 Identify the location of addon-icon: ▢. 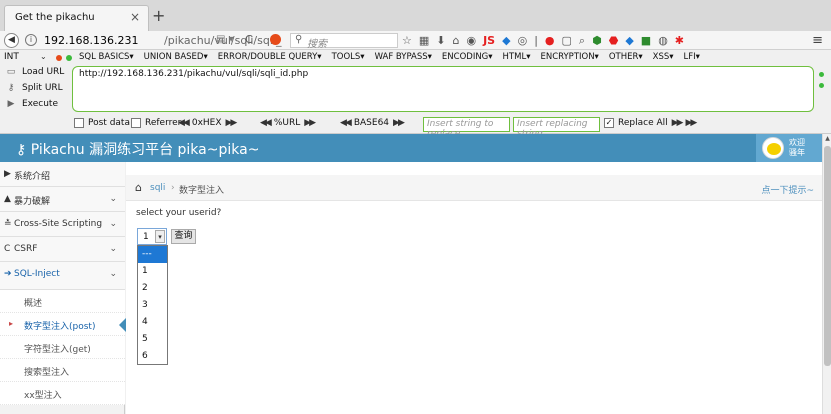
(567, 40).